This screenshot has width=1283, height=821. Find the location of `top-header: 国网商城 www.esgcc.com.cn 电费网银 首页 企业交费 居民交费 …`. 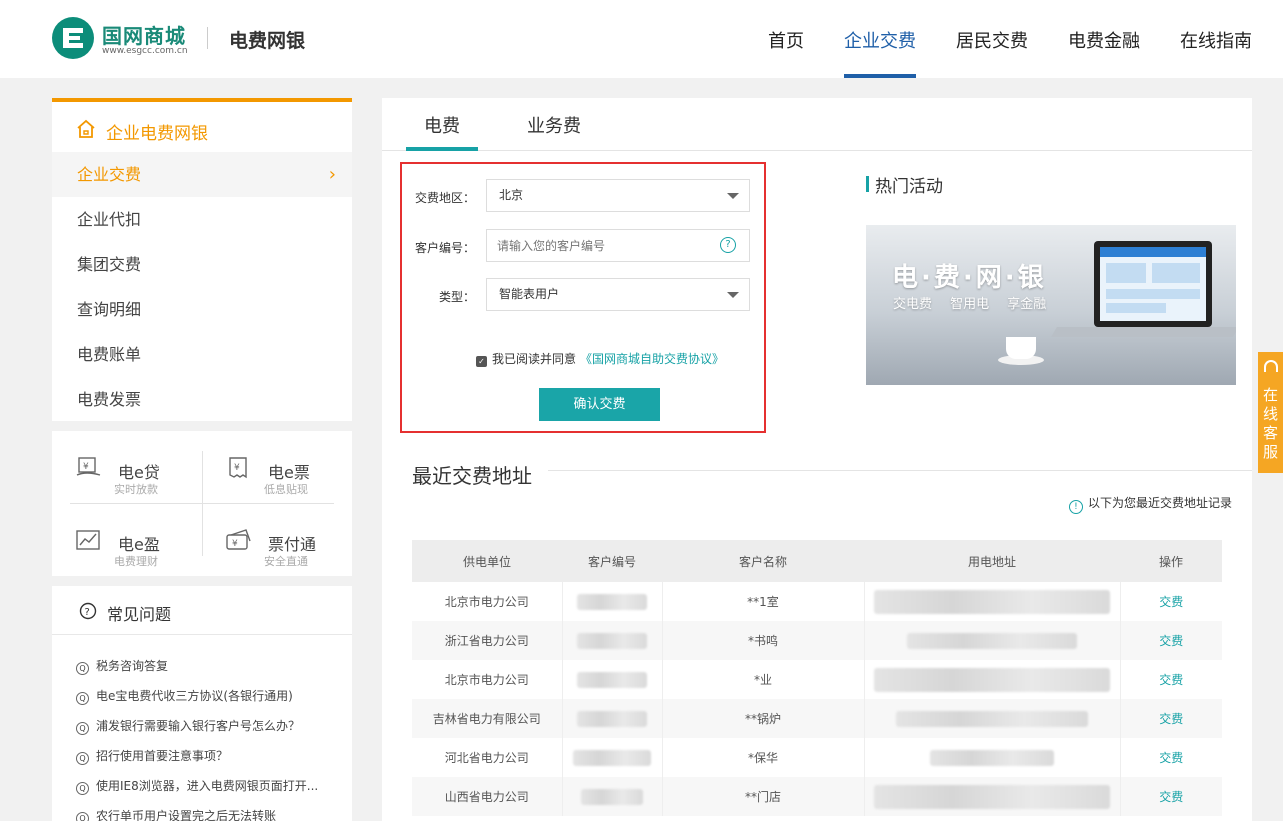

top-header: 国网商城 www.esgcc.com.cn 电费网银 首页 企业交费 居民交费 … is located at coordinates (641, 39).